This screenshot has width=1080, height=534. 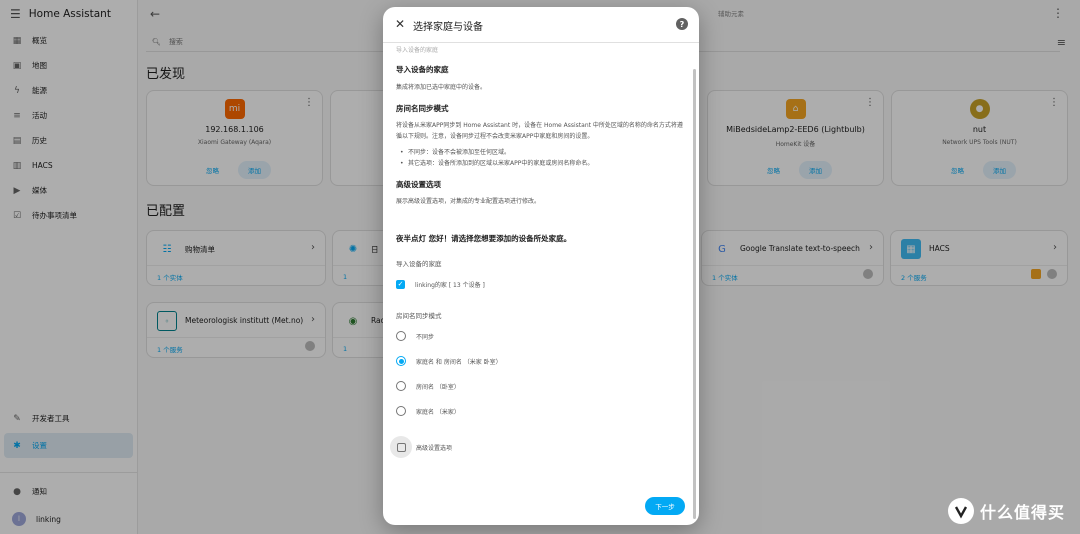 What do you see at coordinates (422, 108) in the screenshot?
I see `section-heading: 房间名同步模式` at bounding box center [422, 108].